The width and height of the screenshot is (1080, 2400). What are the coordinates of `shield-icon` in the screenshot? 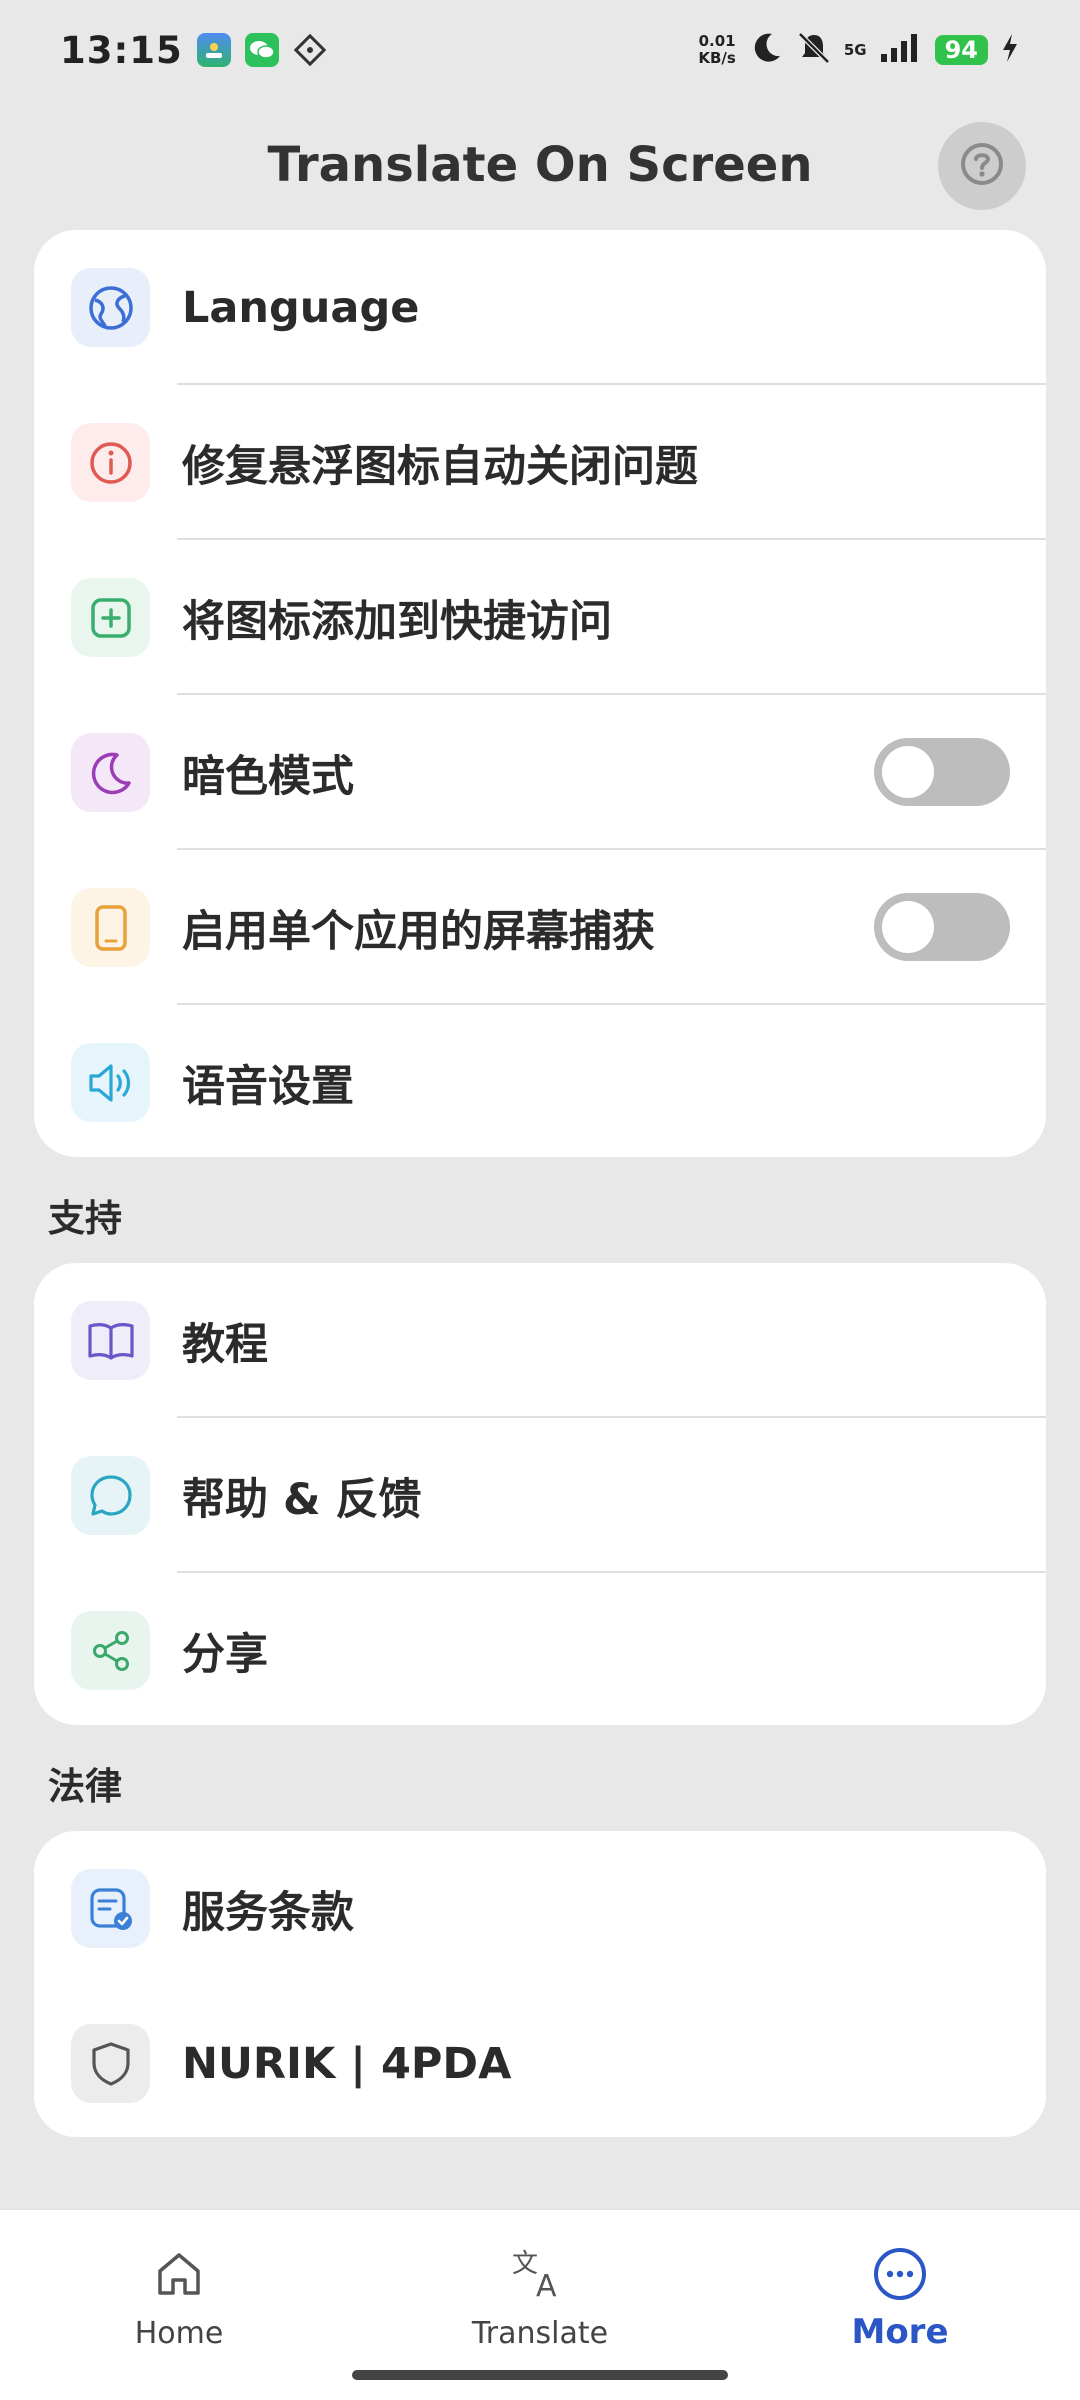 It's located at (110, 2063).